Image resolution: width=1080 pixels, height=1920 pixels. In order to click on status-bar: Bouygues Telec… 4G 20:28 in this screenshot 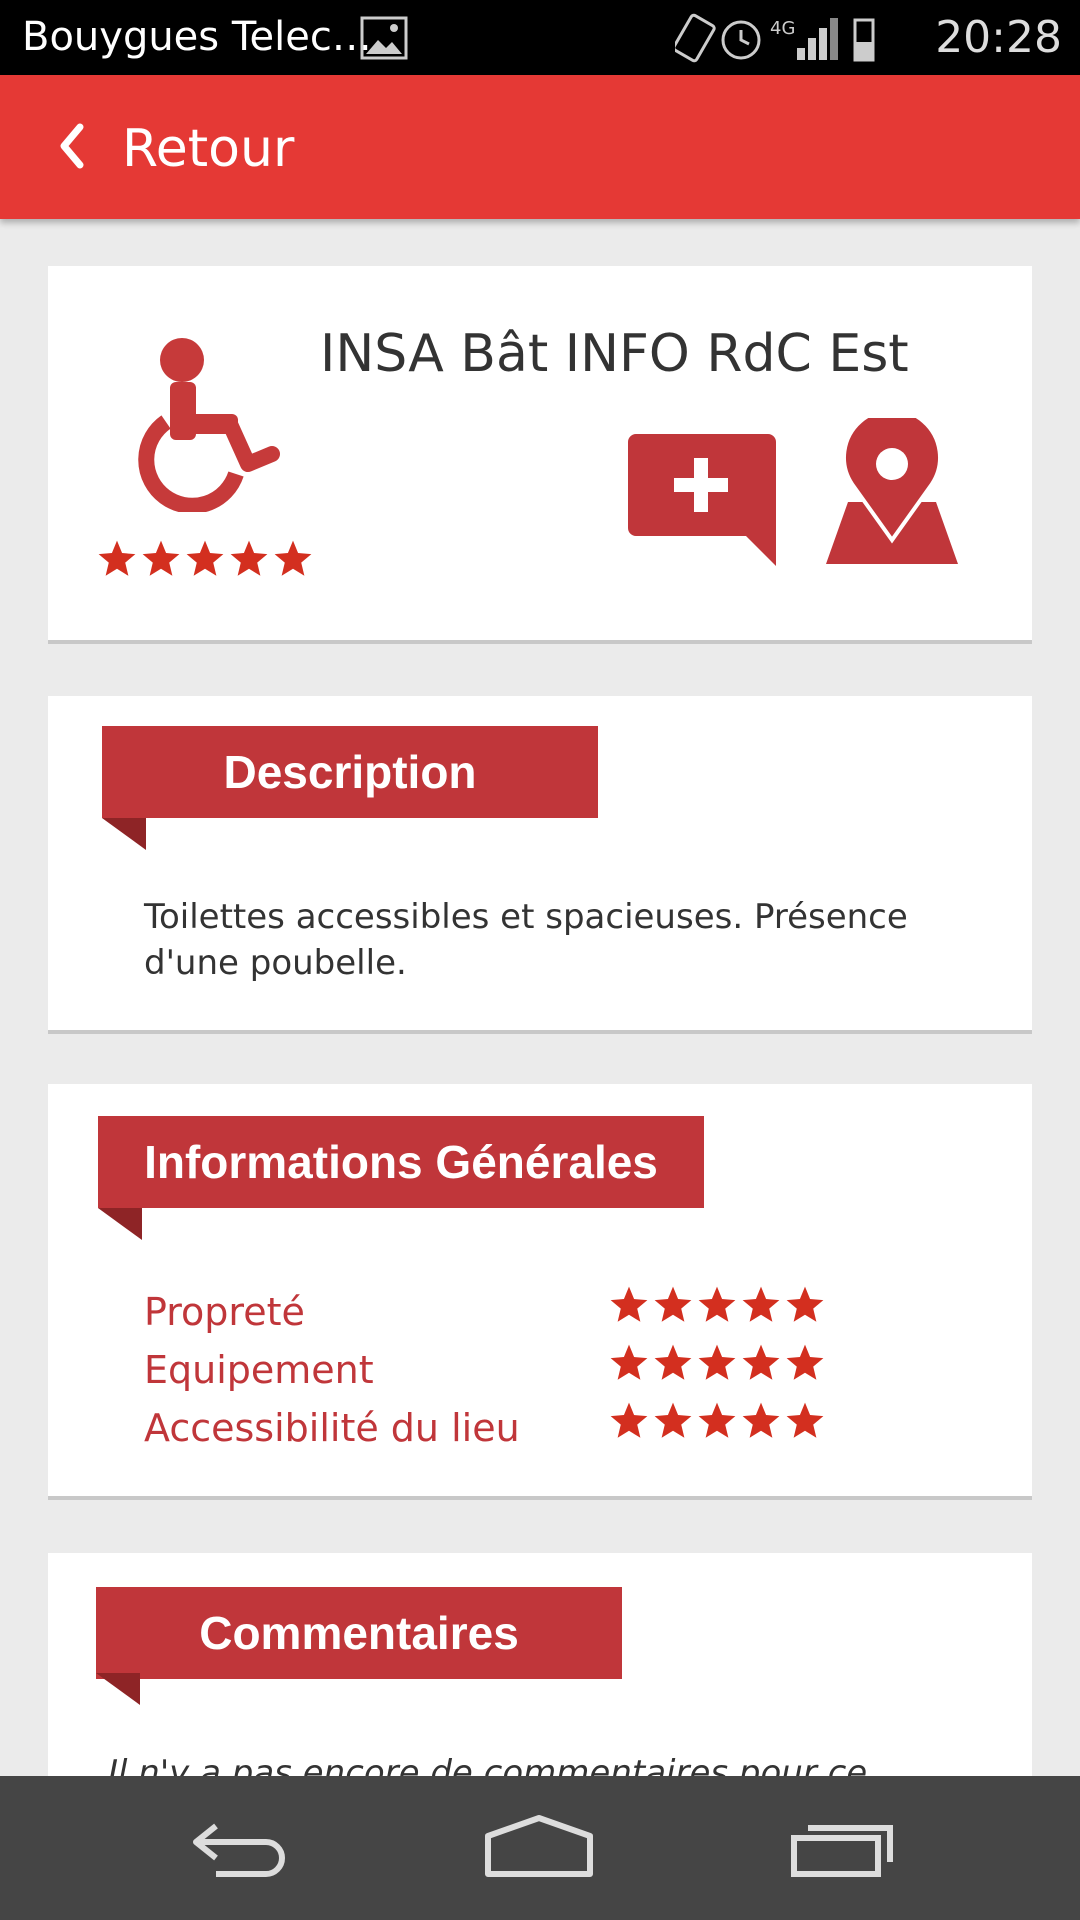, I will do `click(540, 37)`.